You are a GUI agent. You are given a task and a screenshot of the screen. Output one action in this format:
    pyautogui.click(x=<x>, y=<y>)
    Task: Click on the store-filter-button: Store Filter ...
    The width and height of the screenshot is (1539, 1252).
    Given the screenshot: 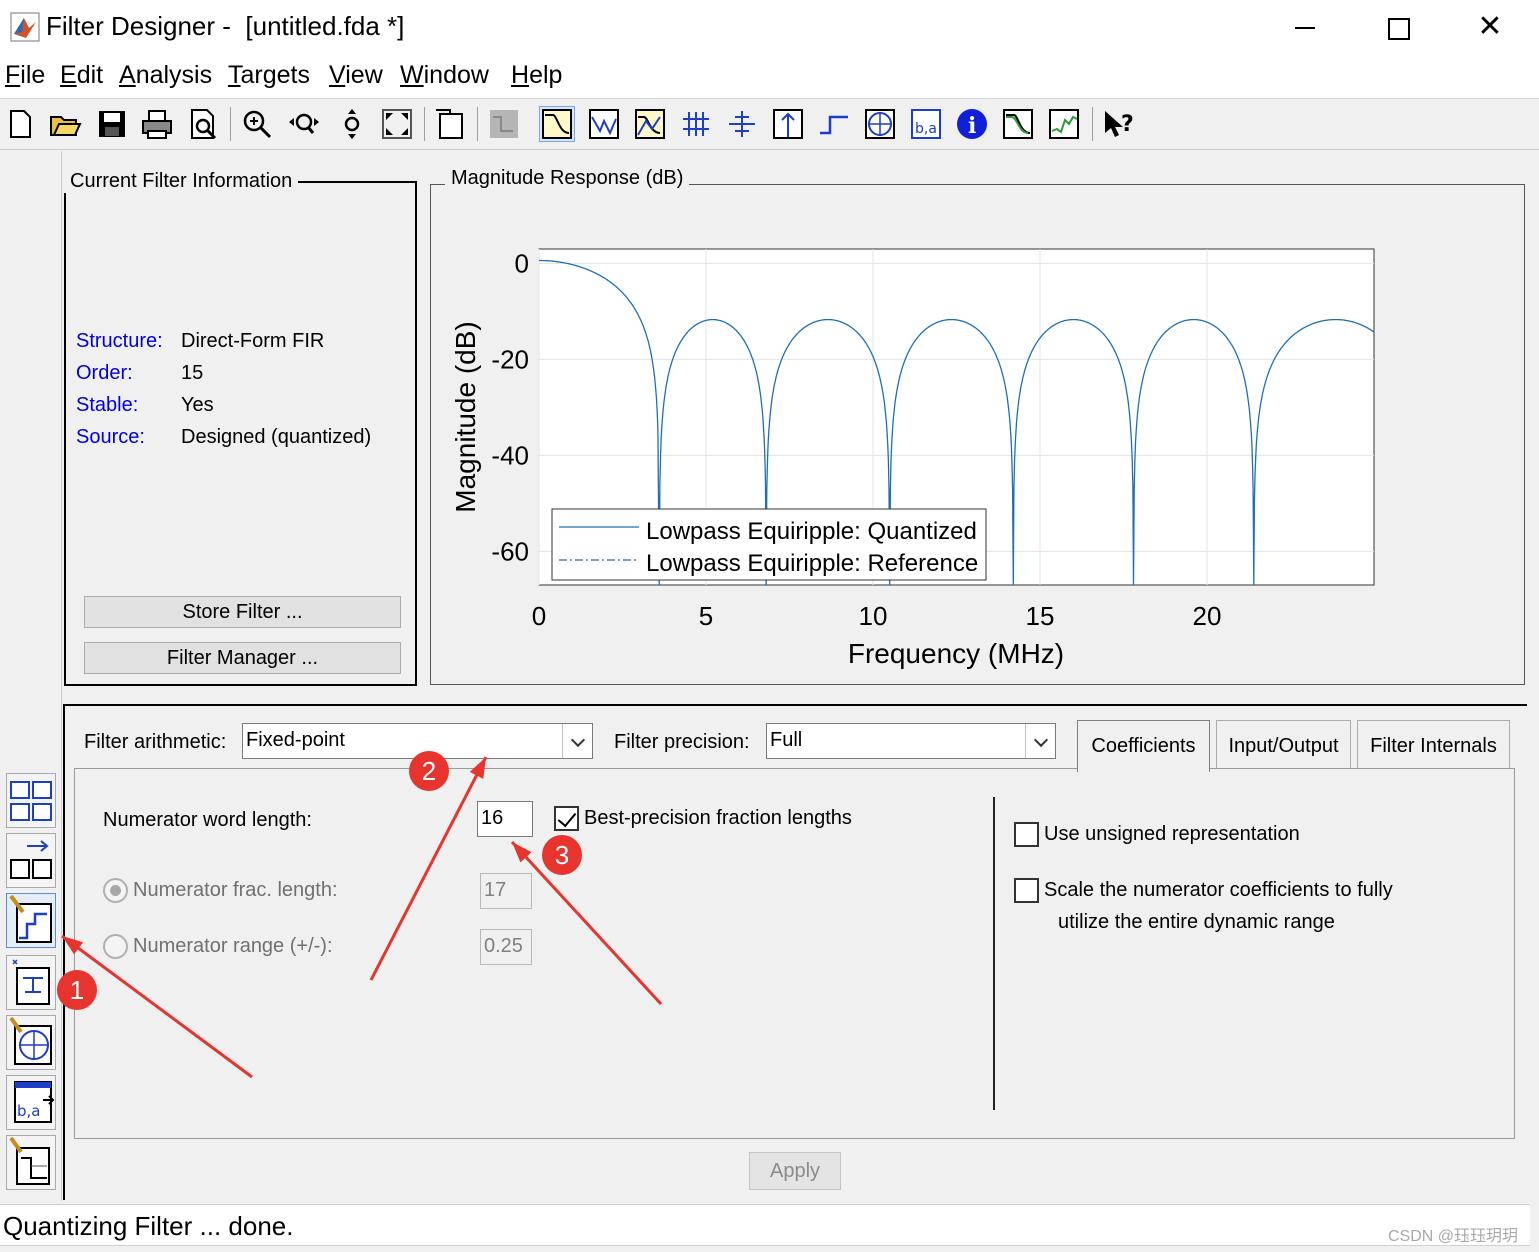 What is the action you would take?
    pyautogui.click(x=242, y=612)
    